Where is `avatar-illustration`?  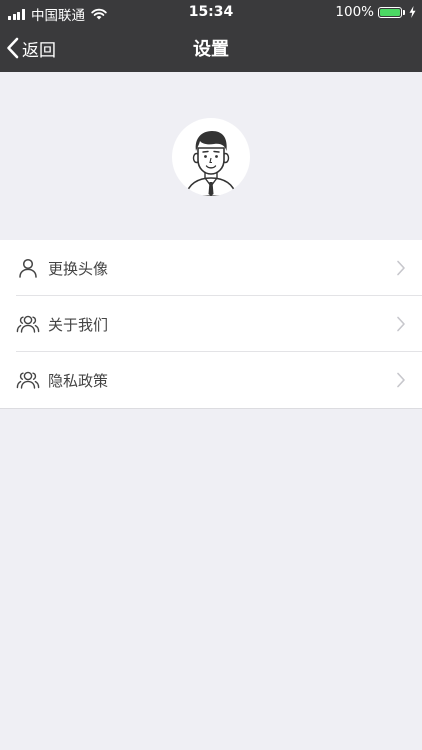 avatar-illustration is located at coordinates (211, 163).